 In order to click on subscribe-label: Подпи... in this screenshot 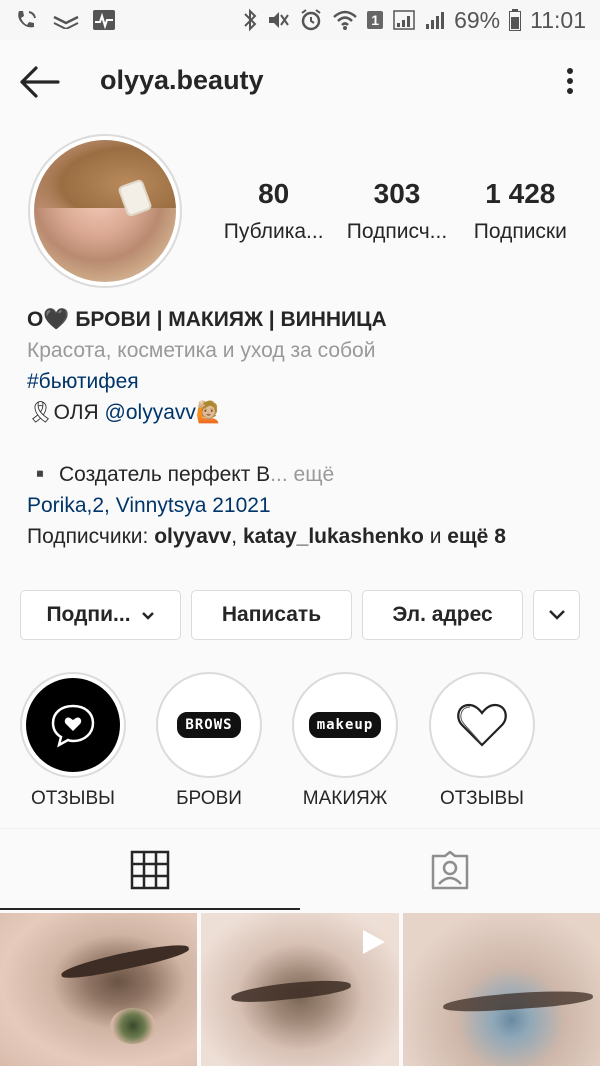, I will do `click(88, 614)`.